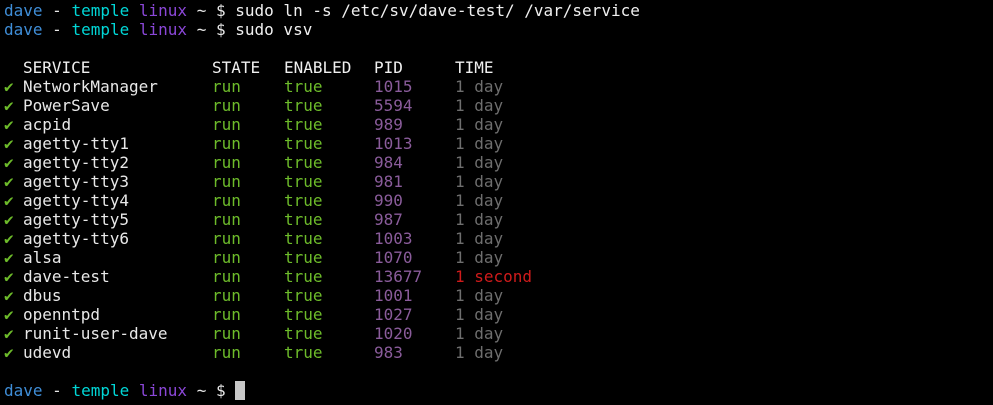  What do you see at coordinates (76, 219) in the screenshot?
I see `row-service: agetty-tty5` at bounding box center [76, 219].